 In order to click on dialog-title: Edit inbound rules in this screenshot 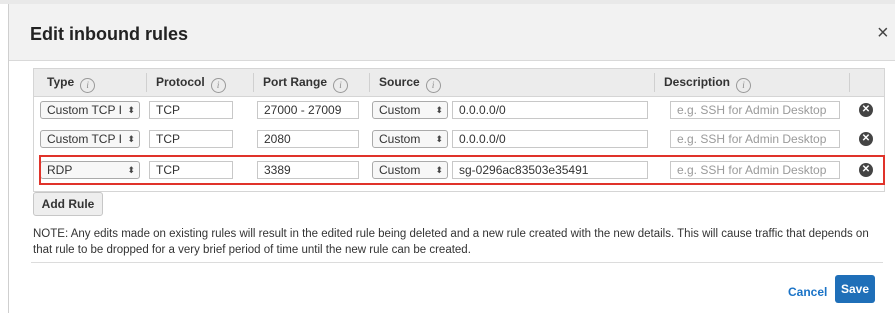, I will do `click(109, 34)`.